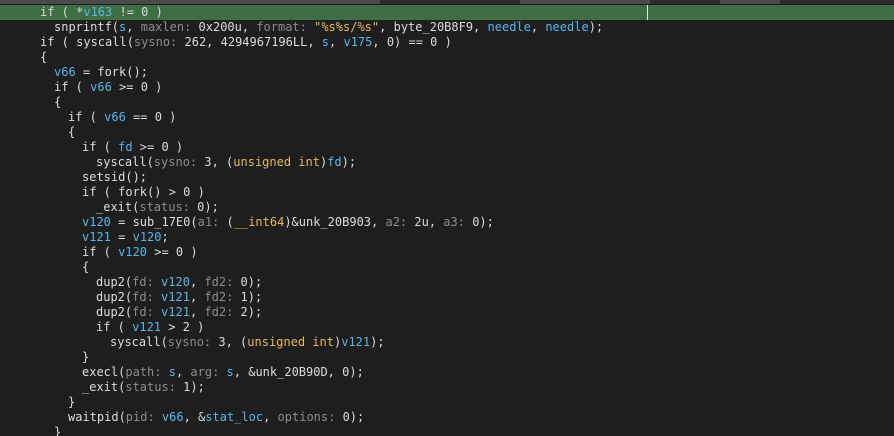 The image size is (894, 436). What do you see at coordinates (447, 2) in the screenshot?
I see `tab-strip` at bounding box center [447, 2].